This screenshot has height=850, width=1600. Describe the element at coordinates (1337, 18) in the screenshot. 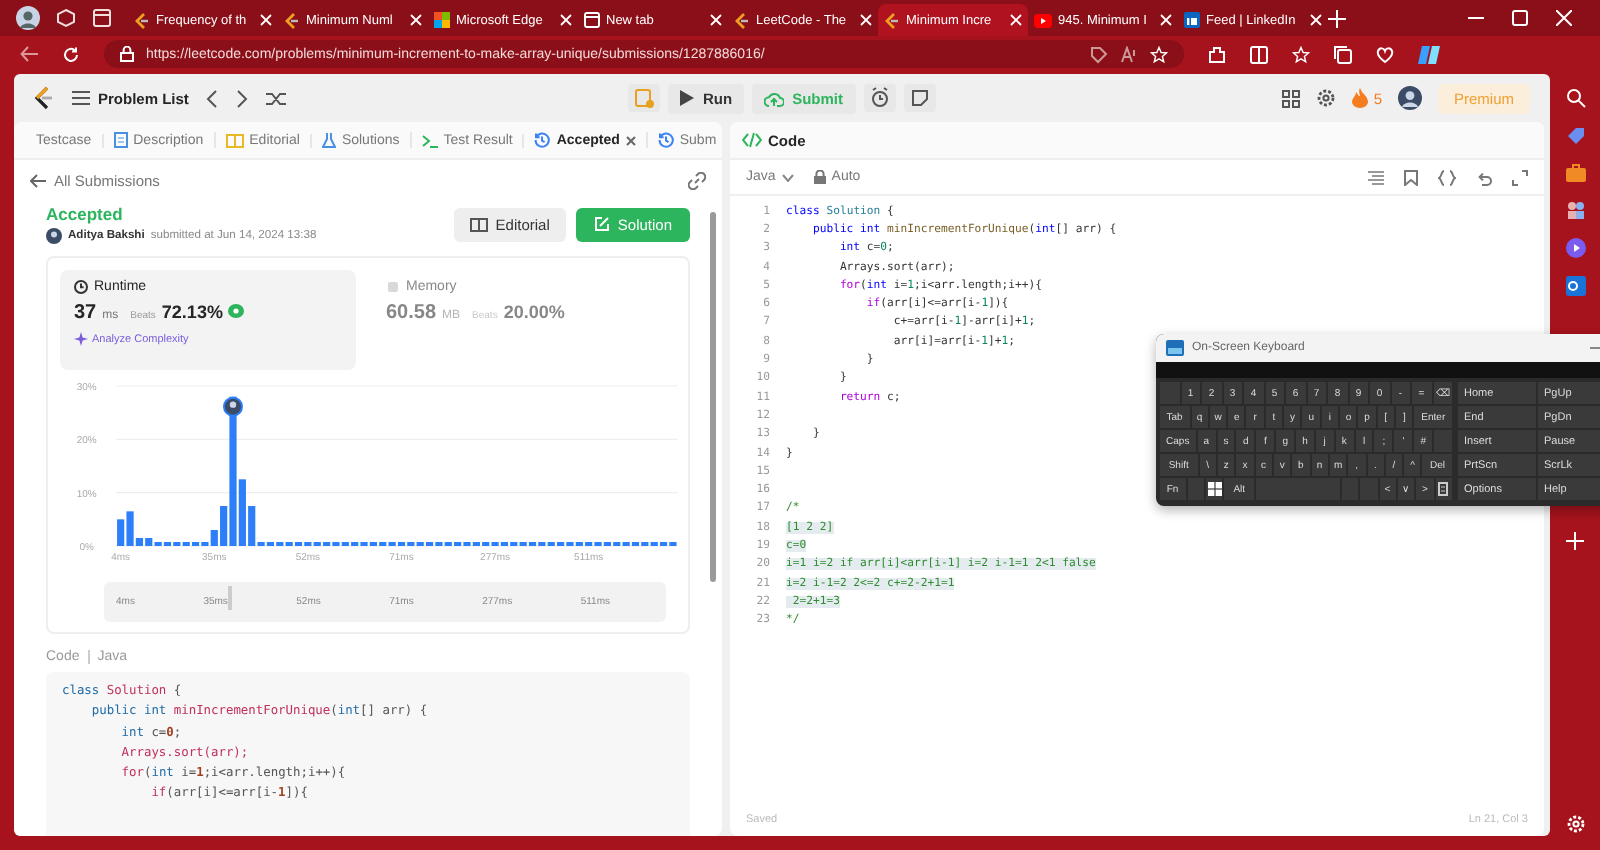

I see `new-tab-icon` at that location.